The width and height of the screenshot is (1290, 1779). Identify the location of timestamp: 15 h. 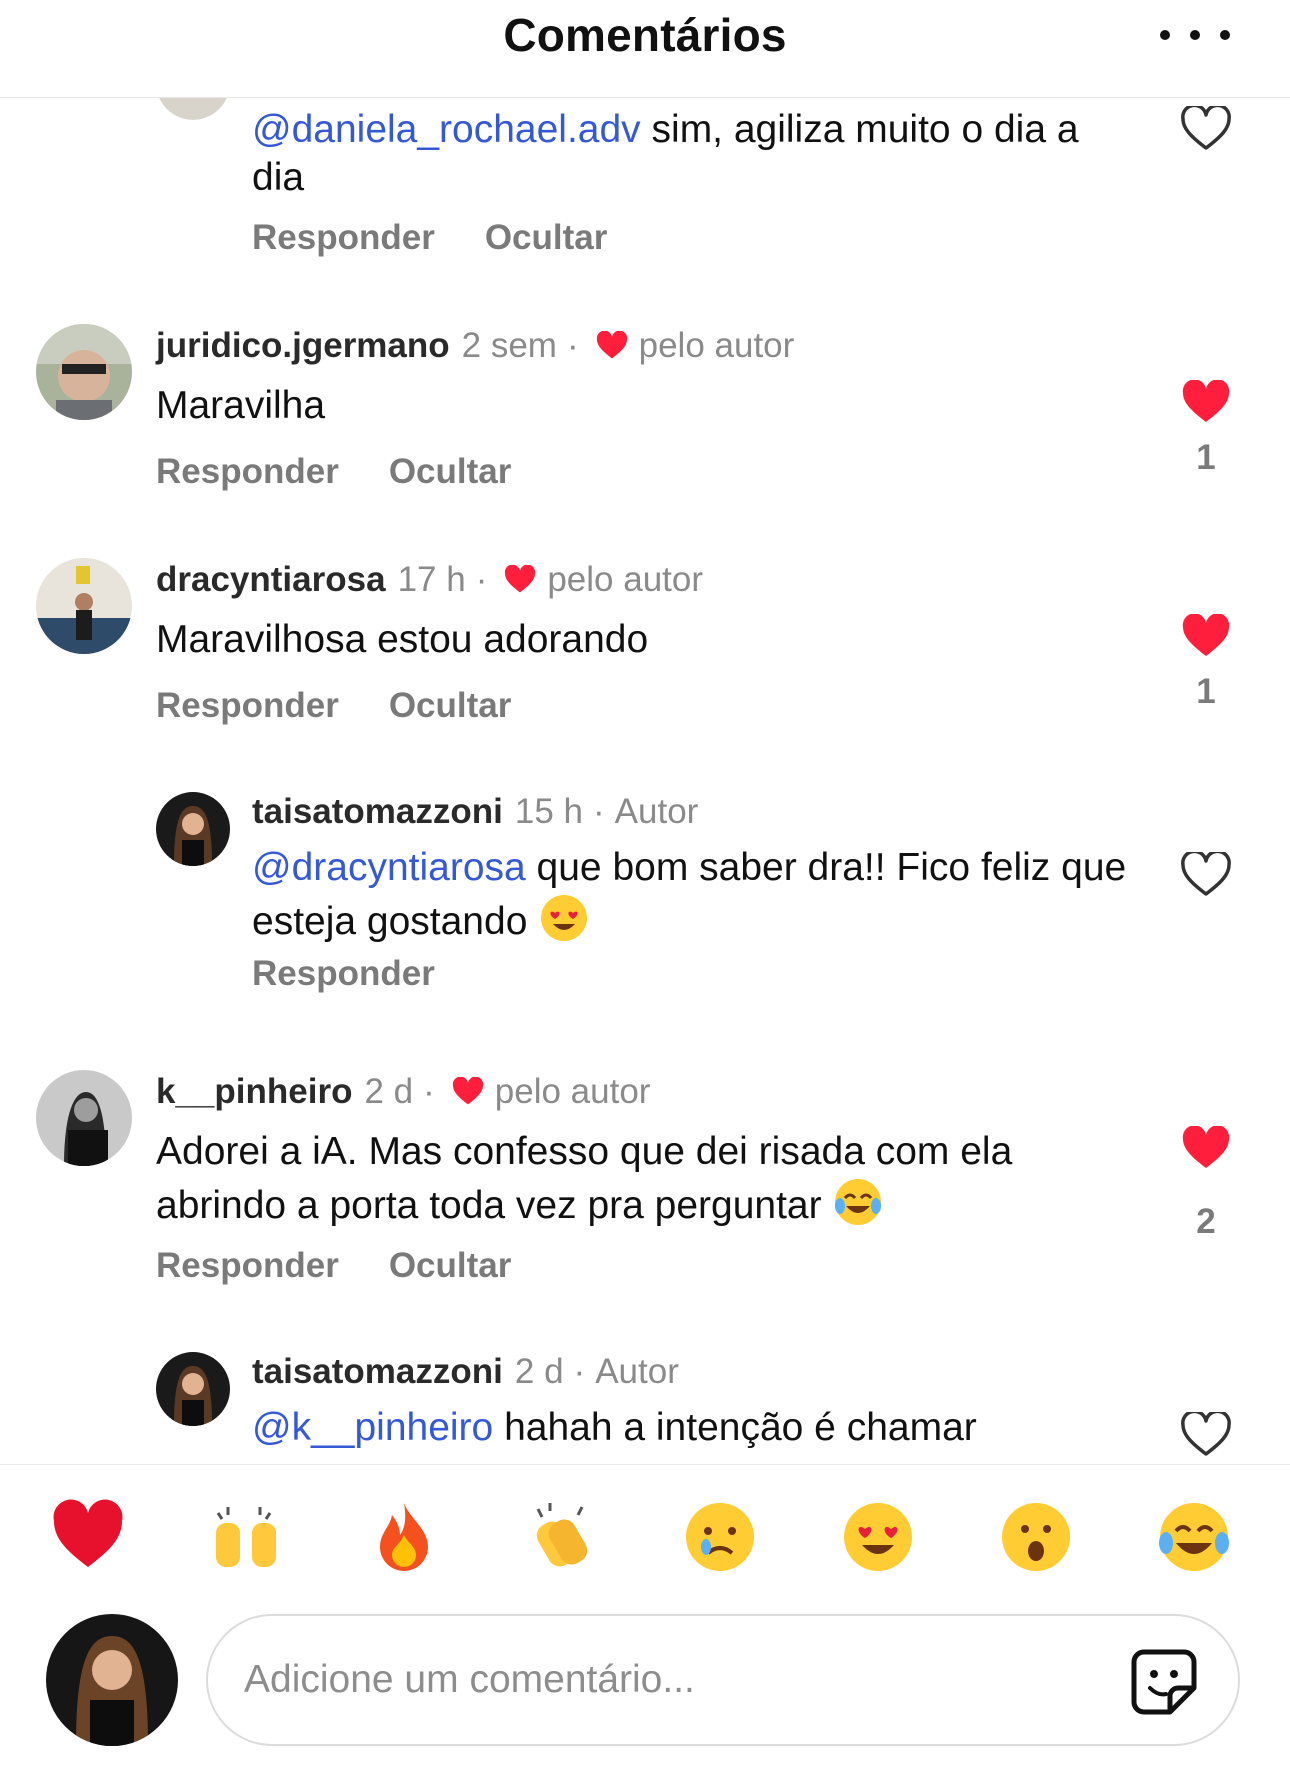
(549, 811).